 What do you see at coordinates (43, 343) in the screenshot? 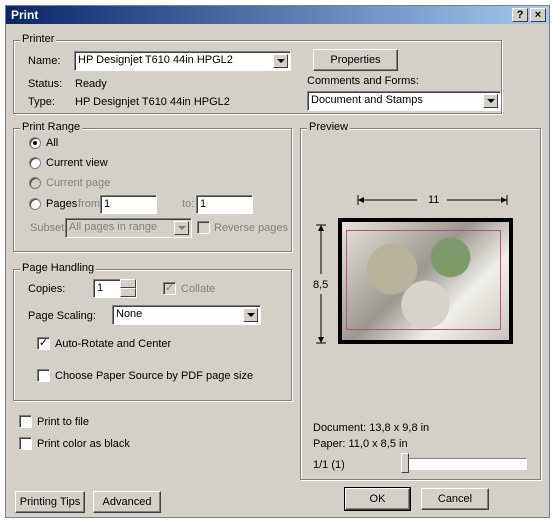
I see `auto-rotate-checkbox: ✓` at bounding box center [43, 343].